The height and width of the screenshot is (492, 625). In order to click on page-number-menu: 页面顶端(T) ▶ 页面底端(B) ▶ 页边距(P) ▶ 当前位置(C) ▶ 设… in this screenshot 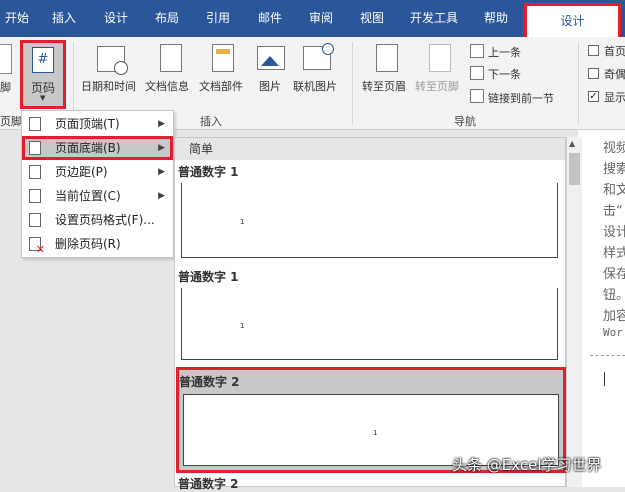, I will do `click(97, 184)`.